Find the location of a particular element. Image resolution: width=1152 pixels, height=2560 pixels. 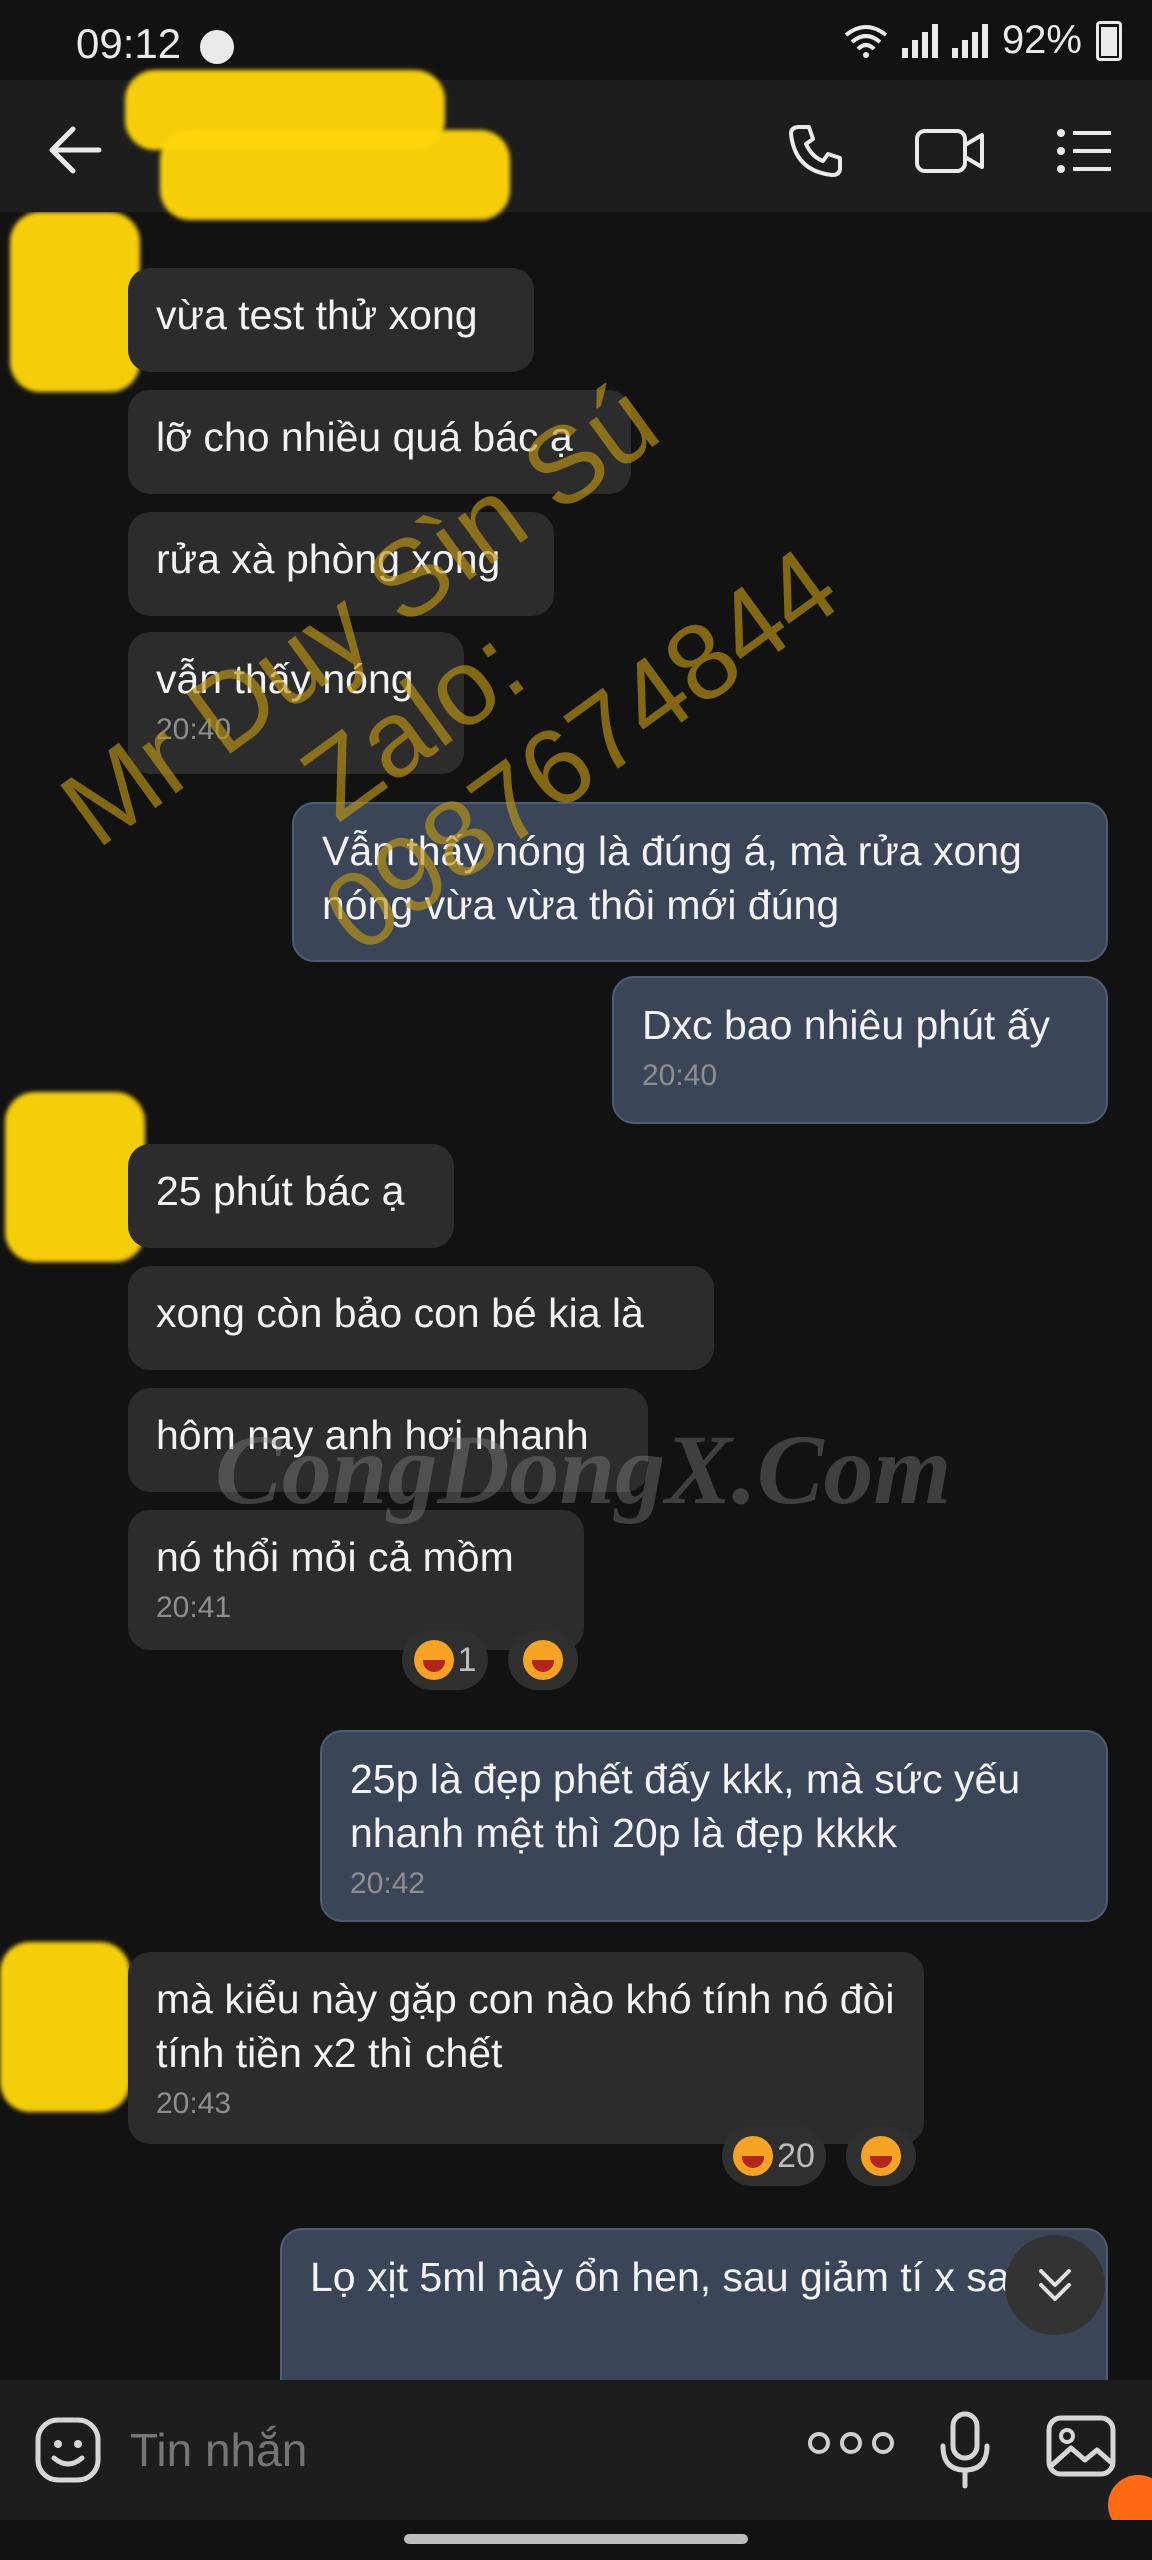

image-icon is located at coordinates (1081, 2446).